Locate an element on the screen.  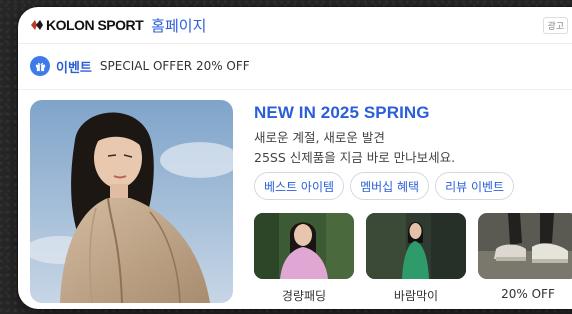
thumb-label: 바람막이 is located at coordinates (416, 296).